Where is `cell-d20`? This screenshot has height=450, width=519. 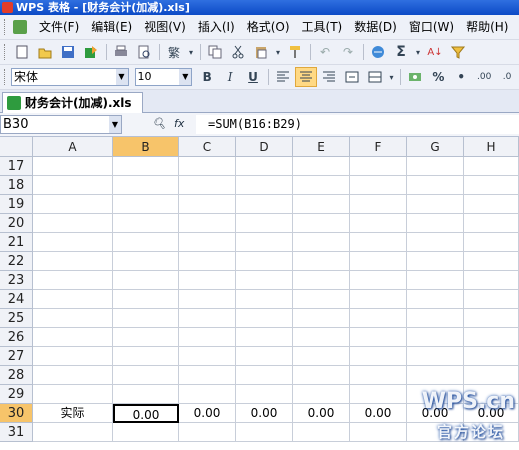 cell-d20 is located at coordinates (264, 223).